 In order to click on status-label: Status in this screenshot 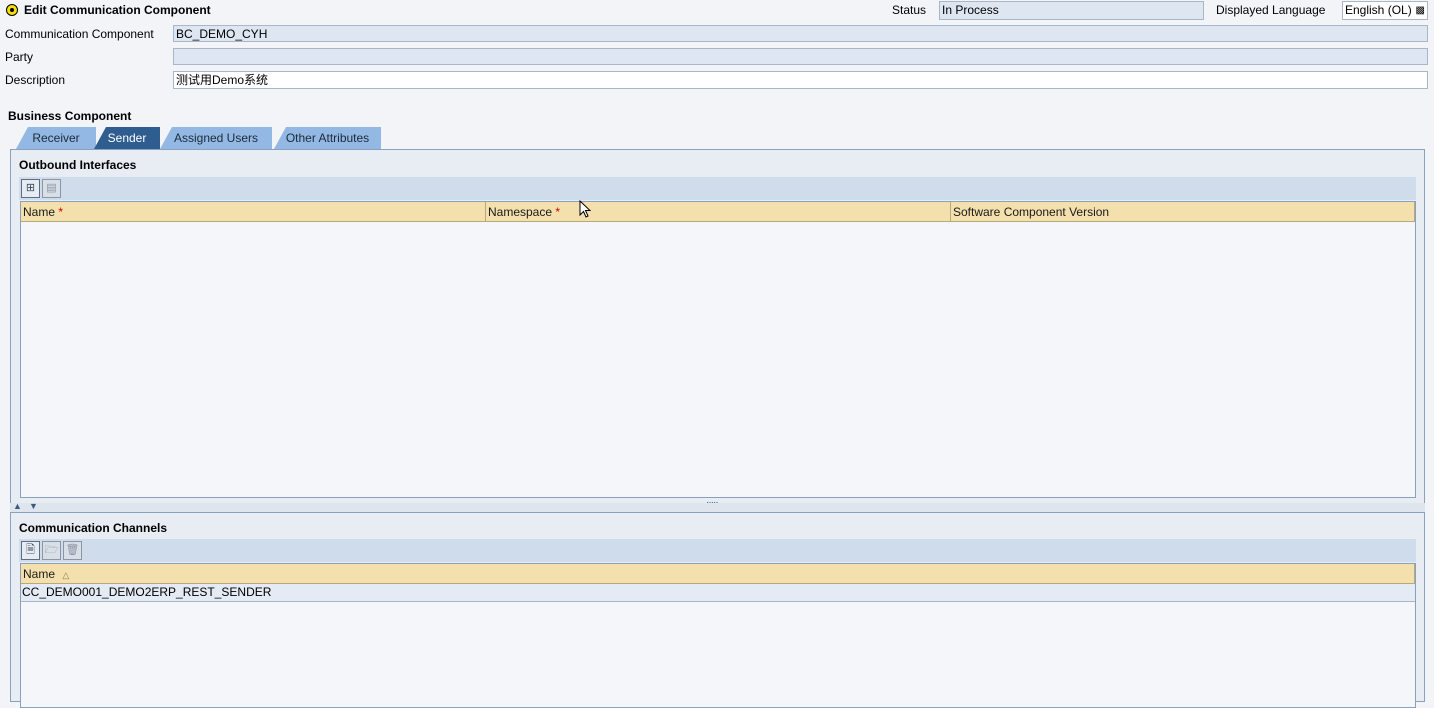, I will do `click(909, 10)`.